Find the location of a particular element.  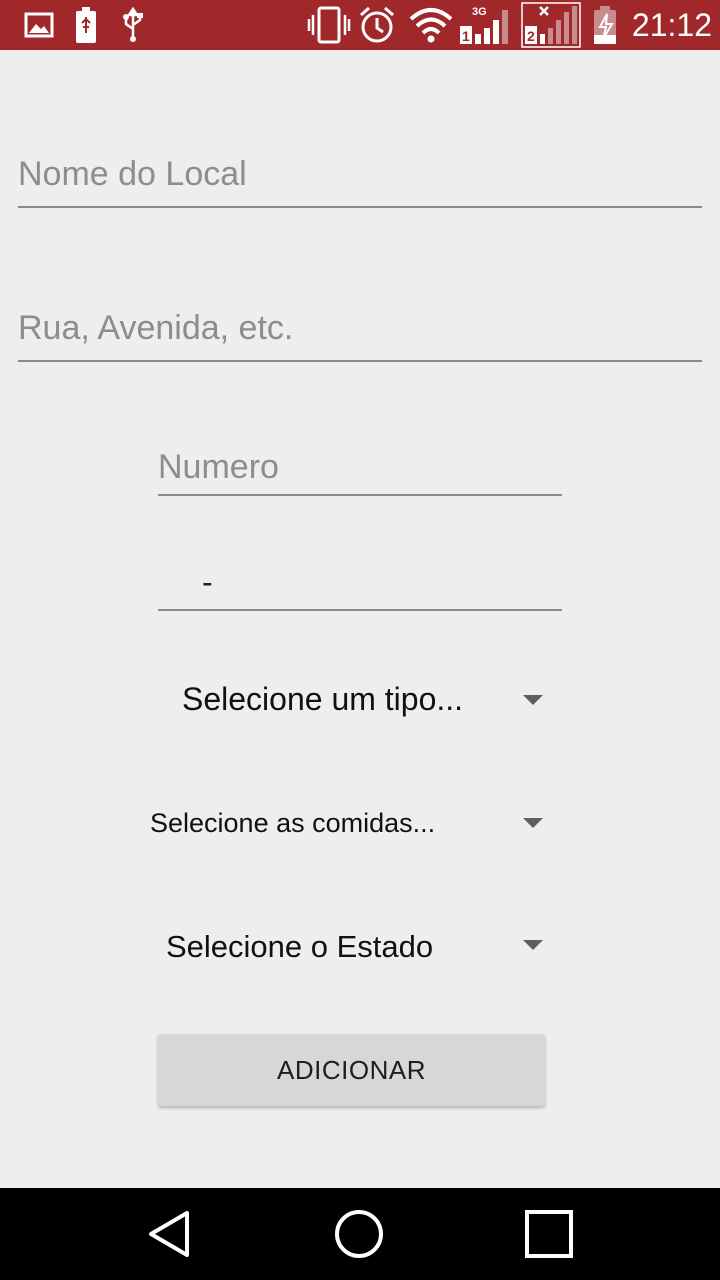

signal-sim2-icon: 2 is located at coordinates (551, 25).